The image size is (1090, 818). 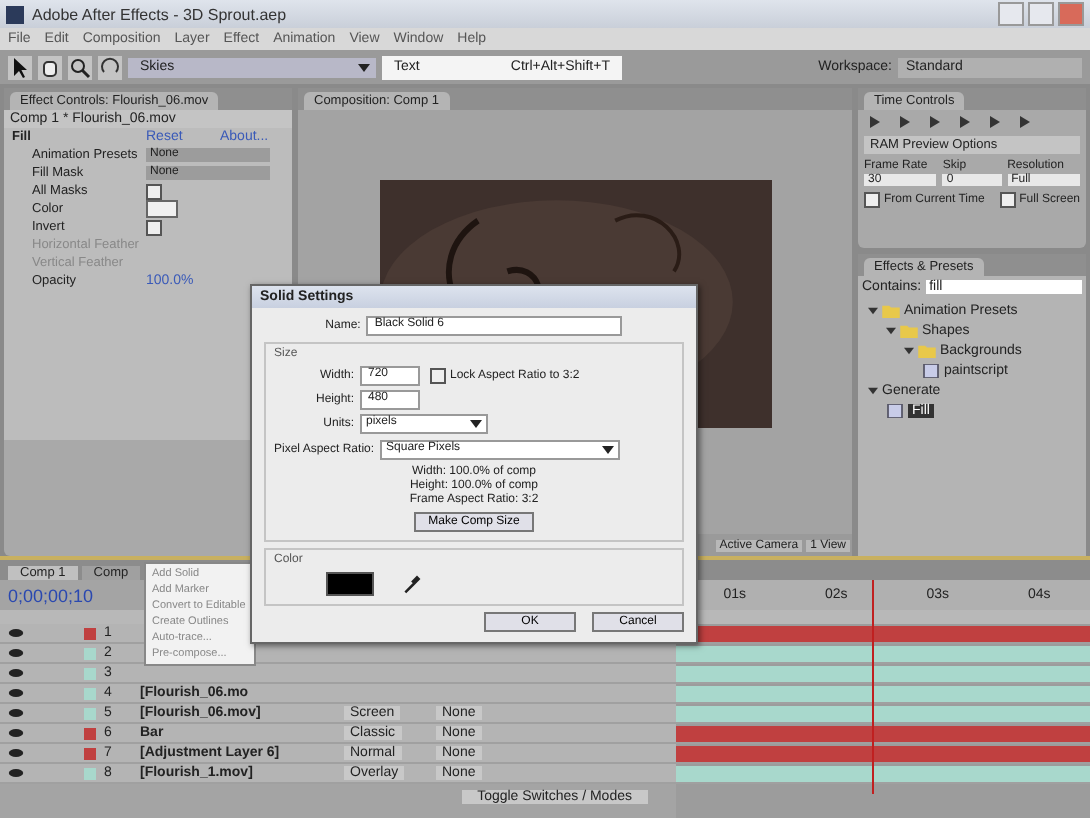 I want to click on zoom-tool-icon, so click(x=80, y=67).